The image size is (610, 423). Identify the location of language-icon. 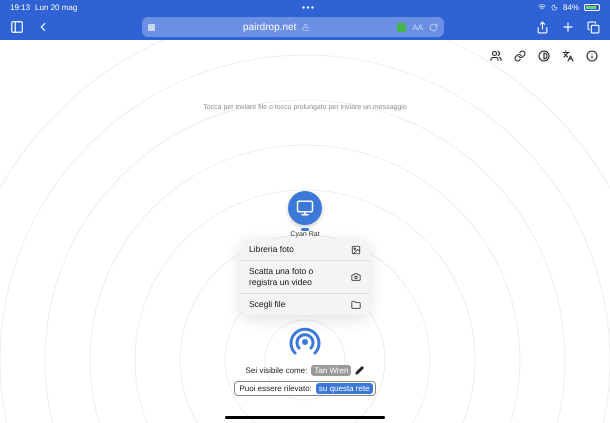
(568, 56).